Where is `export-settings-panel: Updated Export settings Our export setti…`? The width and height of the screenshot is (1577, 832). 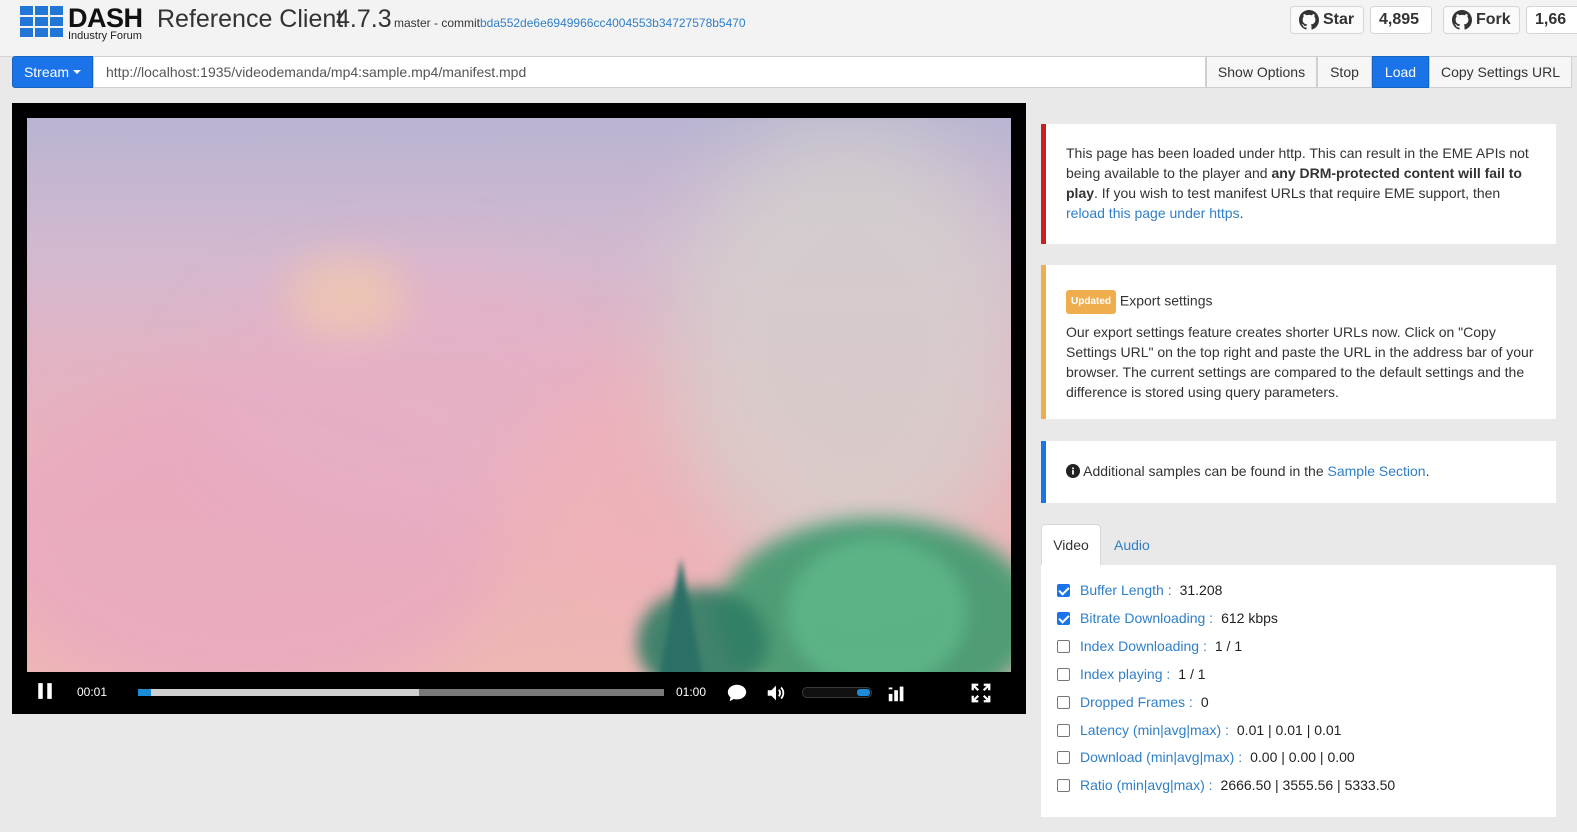
export-settings-panel: Updated Export settings Our export setti… is located at coordinates (1298, 342).